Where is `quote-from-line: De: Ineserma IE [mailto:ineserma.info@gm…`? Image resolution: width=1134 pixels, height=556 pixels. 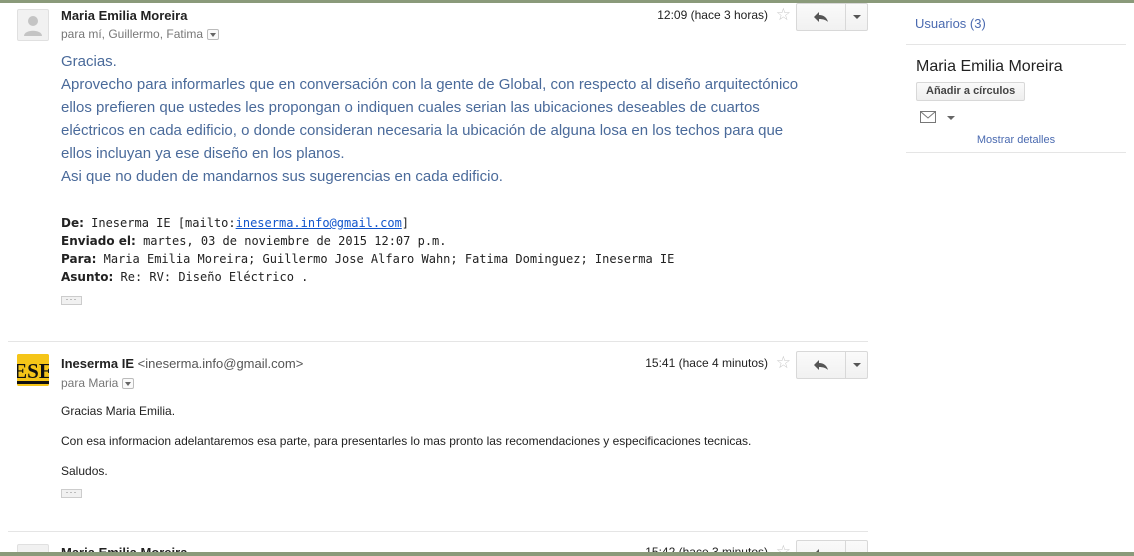
quote-from-line: De: Ineserma IE [mailto:ineserma.info@gm… is located at coordinates (367, 223).